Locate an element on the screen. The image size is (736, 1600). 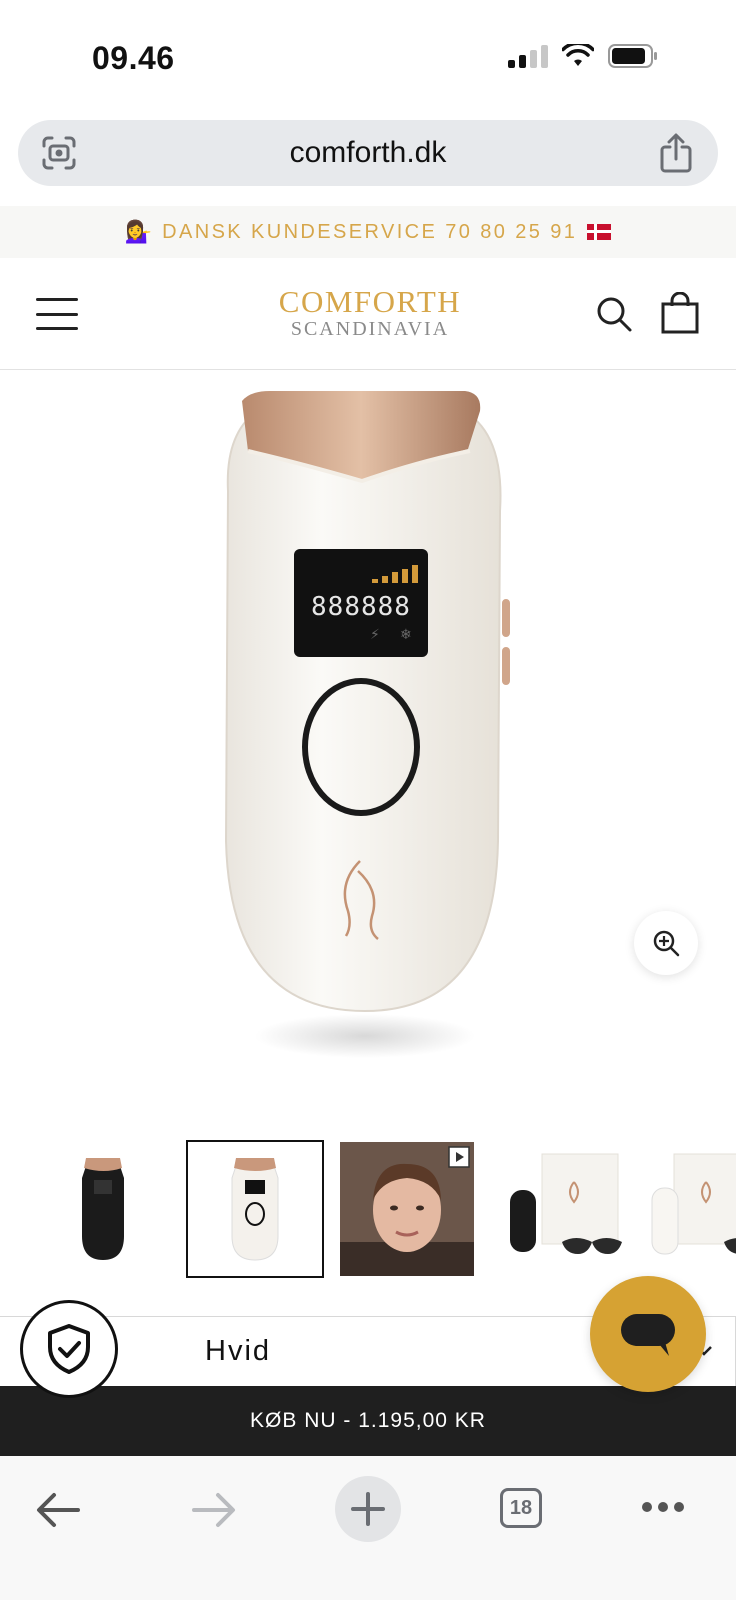
site-header: COMFORTH SCANDINAVIA is located at coordinates (368, 314).